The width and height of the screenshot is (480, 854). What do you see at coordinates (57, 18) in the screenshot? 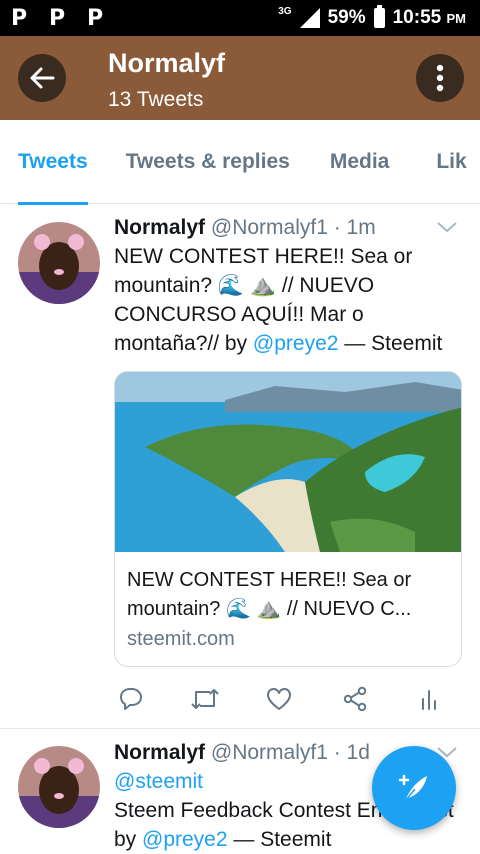
I see `notification-icon-2: P` at bounding box center [57, 18].